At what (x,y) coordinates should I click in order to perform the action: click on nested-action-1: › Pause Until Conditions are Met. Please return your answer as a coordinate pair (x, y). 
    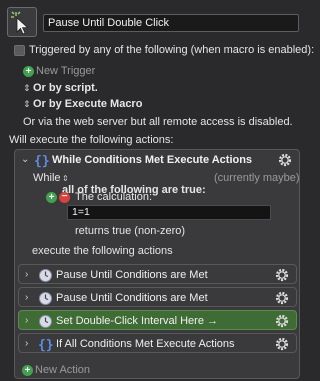
    Looking at the image, I should click on (157, 274).